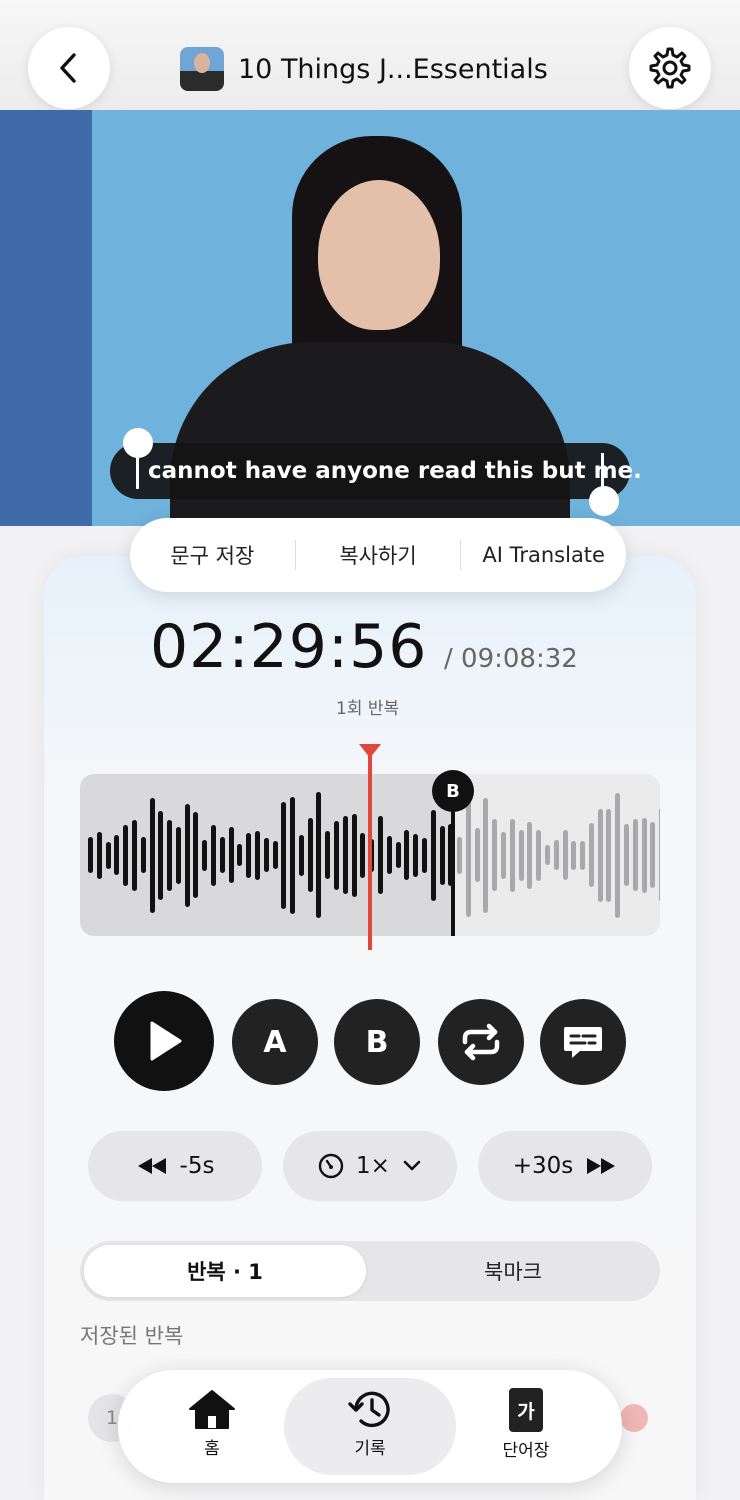 This screenshot has height=1500, width=740. I want to click on set-b-point-button: B, so click(377, 1042).